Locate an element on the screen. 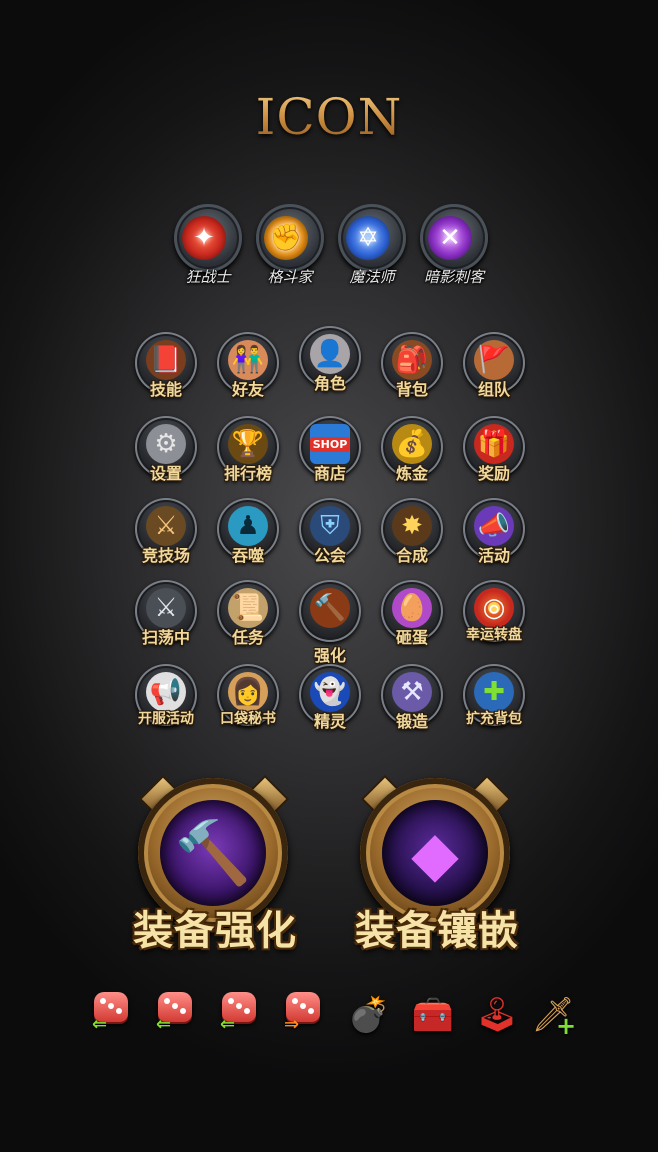 The height and width of the screenshot is (1152, 658). joystick-icon: 🕹 is located at coordinates (497, 1016).